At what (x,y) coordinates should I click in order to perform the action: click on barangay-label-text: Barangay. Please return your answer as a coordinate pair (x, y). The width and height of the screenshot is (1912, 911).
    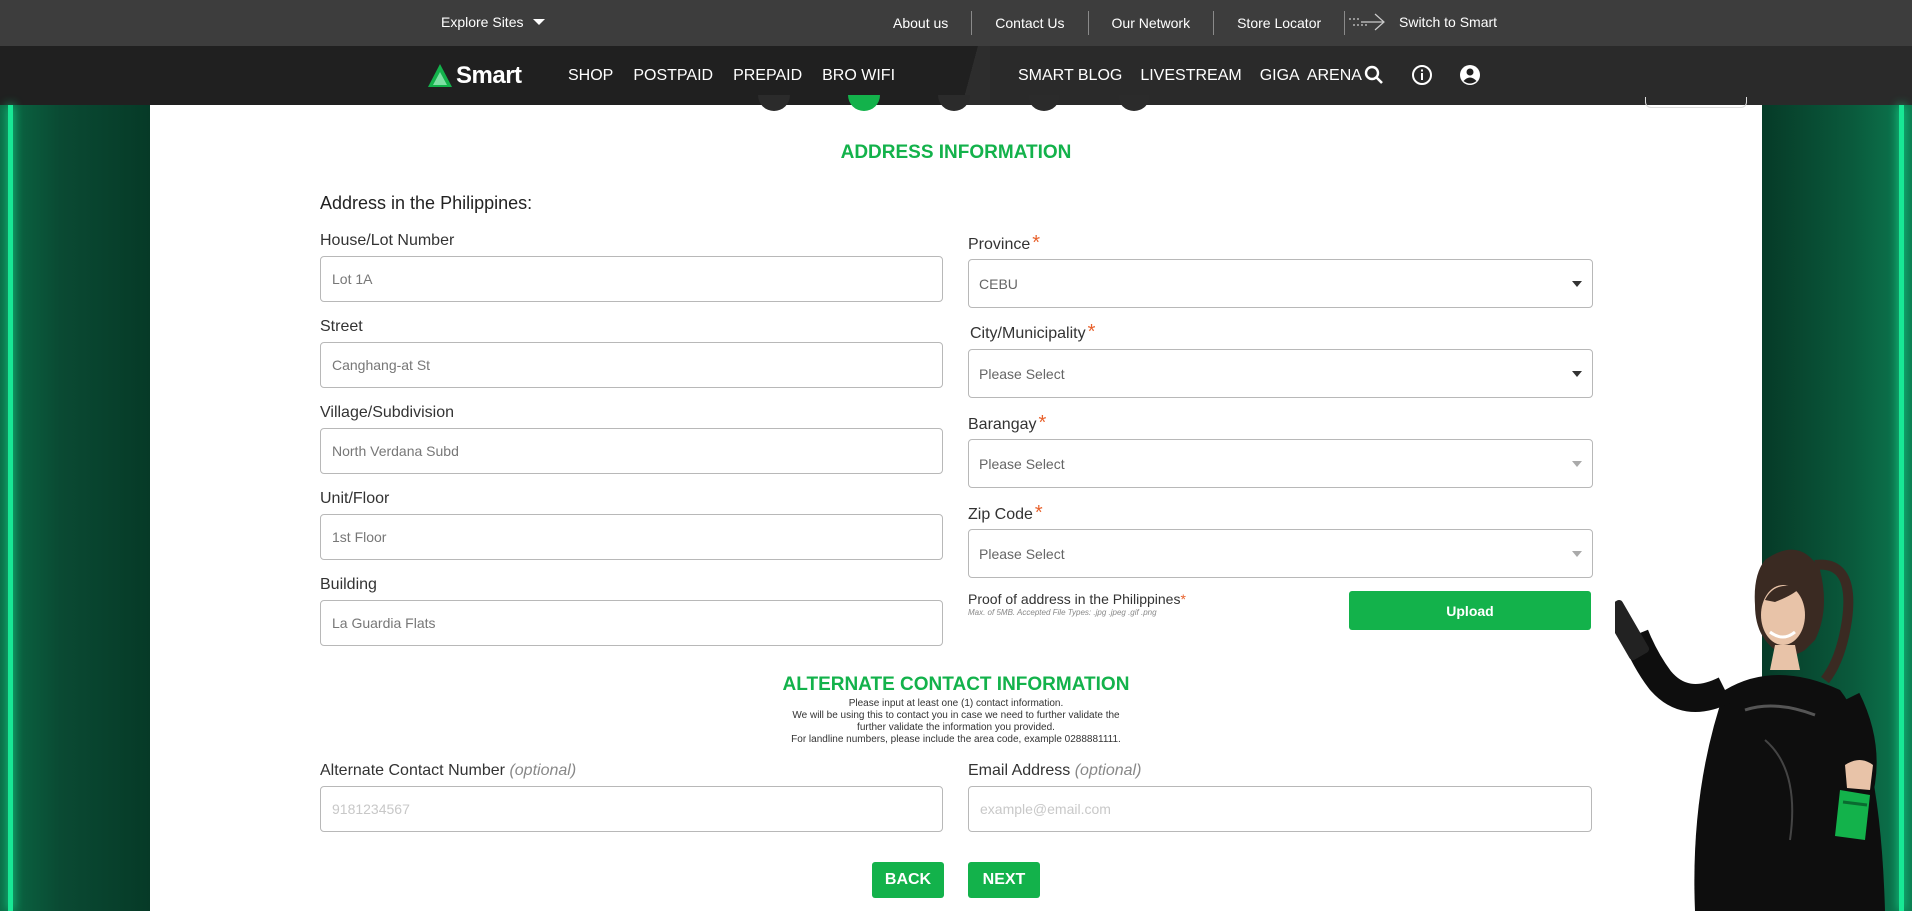
    Looking at the image, I should click on (1002, 424).